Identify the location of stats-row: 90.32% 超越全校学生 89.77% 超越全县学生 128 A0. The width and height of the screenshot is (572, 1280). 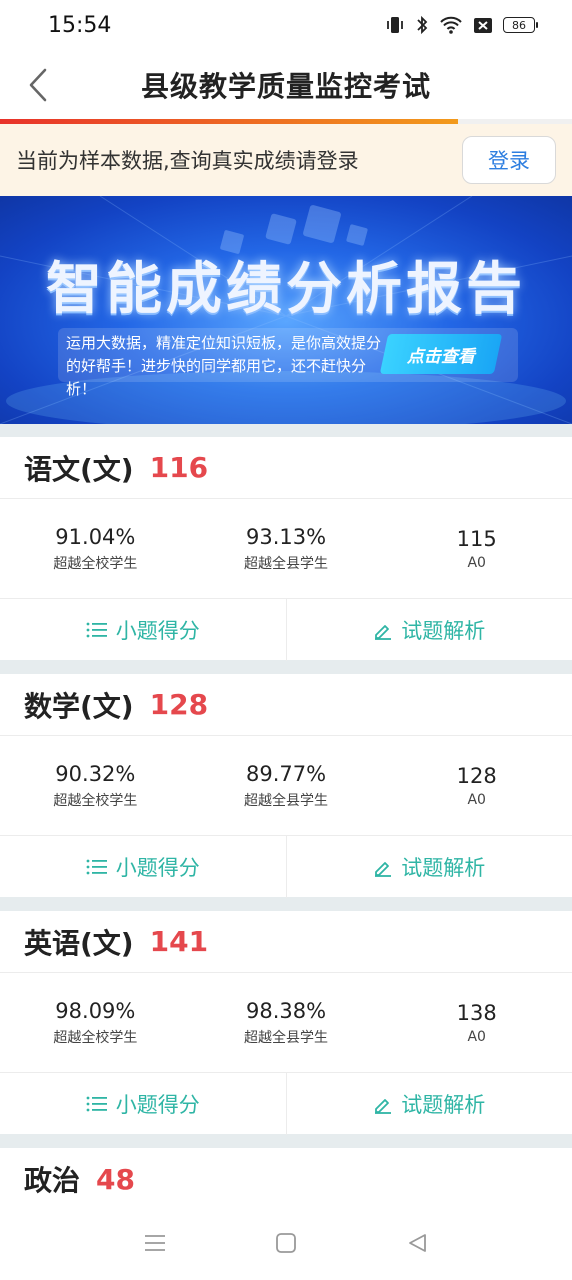
(286, 786).